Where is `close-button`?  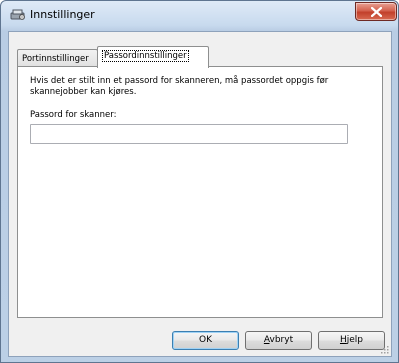
close-button is located at coordinates (376, 11).